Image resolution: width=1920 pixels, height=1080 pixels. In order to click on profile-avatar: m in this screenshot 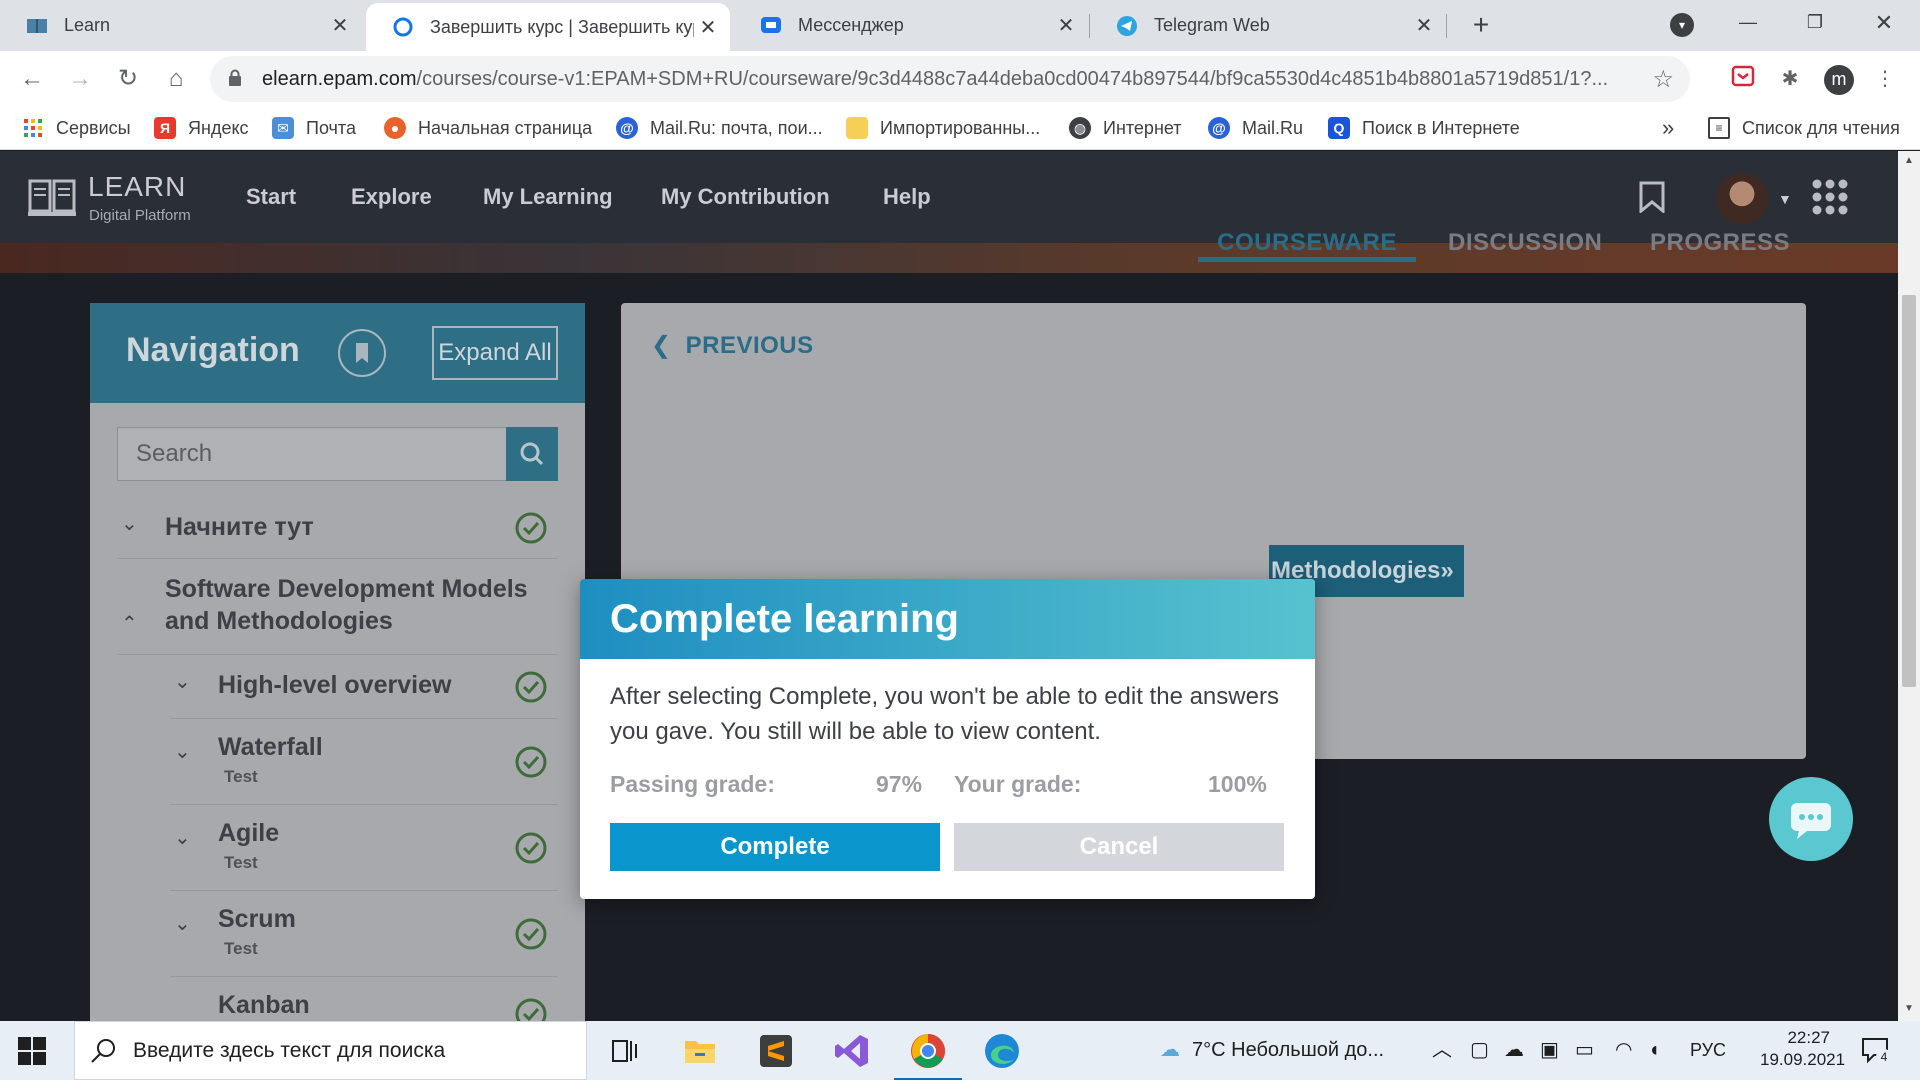, I will do `click(1839, 80)`.